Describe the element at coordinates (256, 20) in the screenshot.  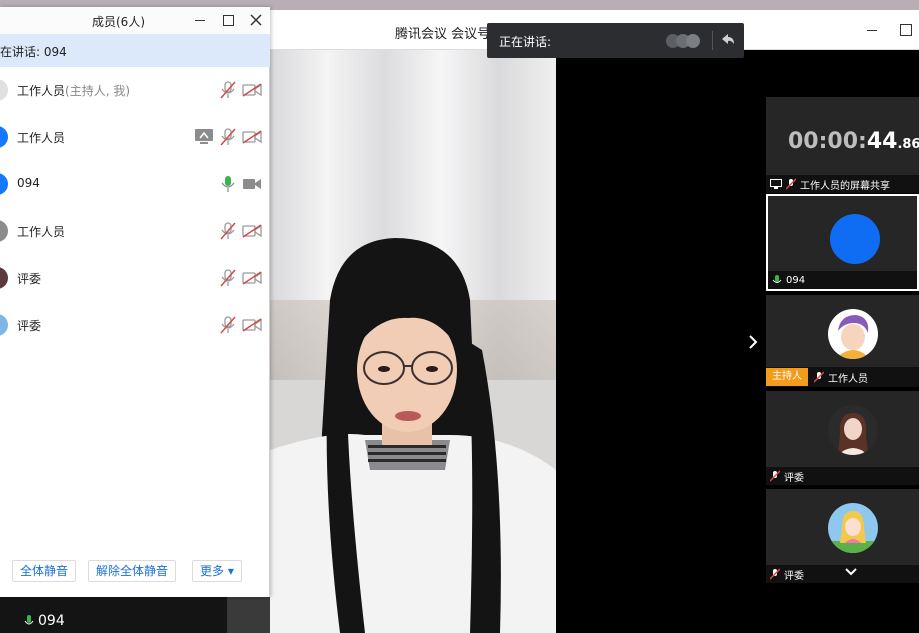
I see `close-icon` at that location.